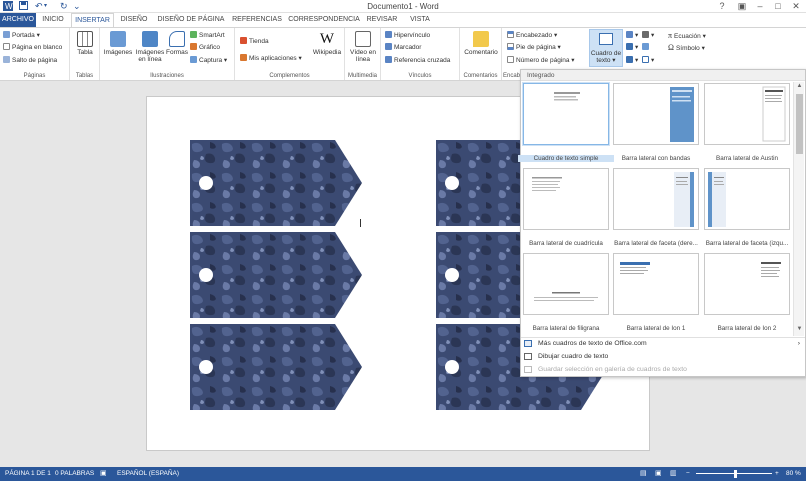  I want to click on gallery-item-austin, so click(747, 114).